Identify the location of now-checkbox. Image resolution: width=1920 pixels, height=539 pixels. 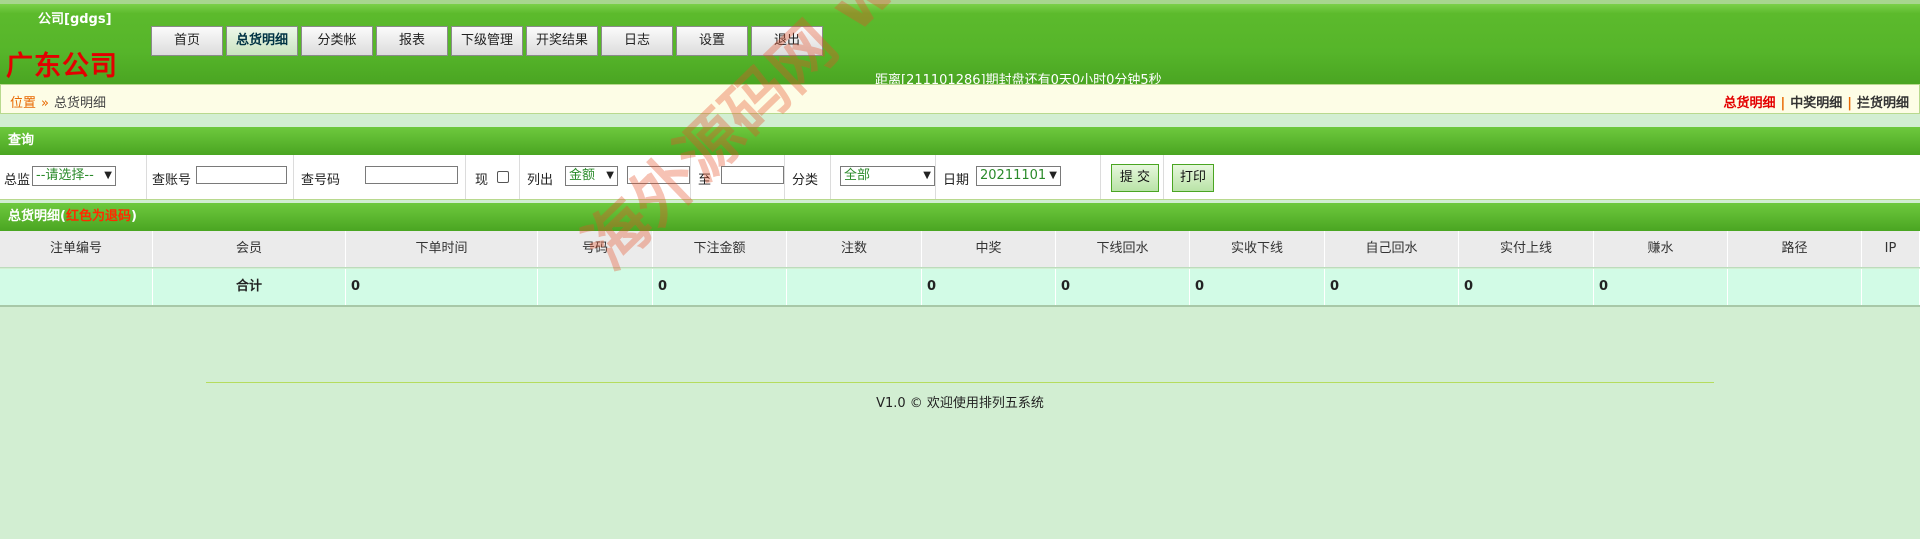
(503, 177).